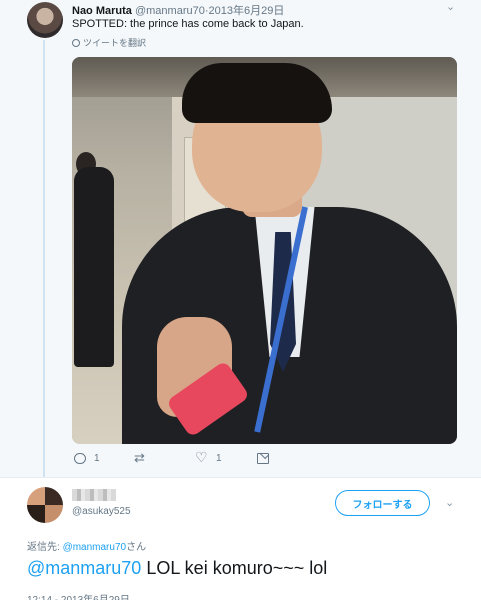 This screenshot has height=600, width=481. I want to click on translate-link: ツイートを翻訳, so click(109, 42).